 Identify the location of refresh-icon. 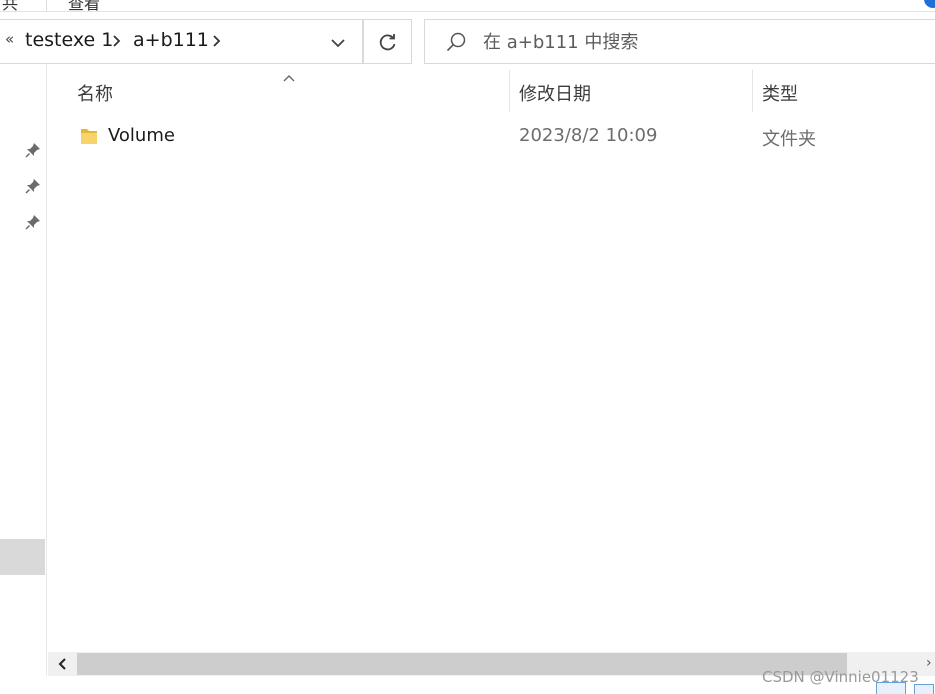
(387, 41).